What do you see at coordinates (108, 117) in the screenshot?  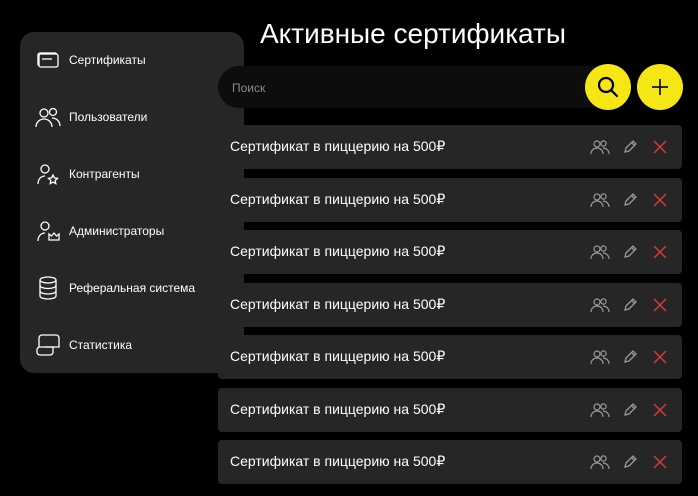 I see `sidebar-item-label: Пользователи` at bounding box center [108, 117].